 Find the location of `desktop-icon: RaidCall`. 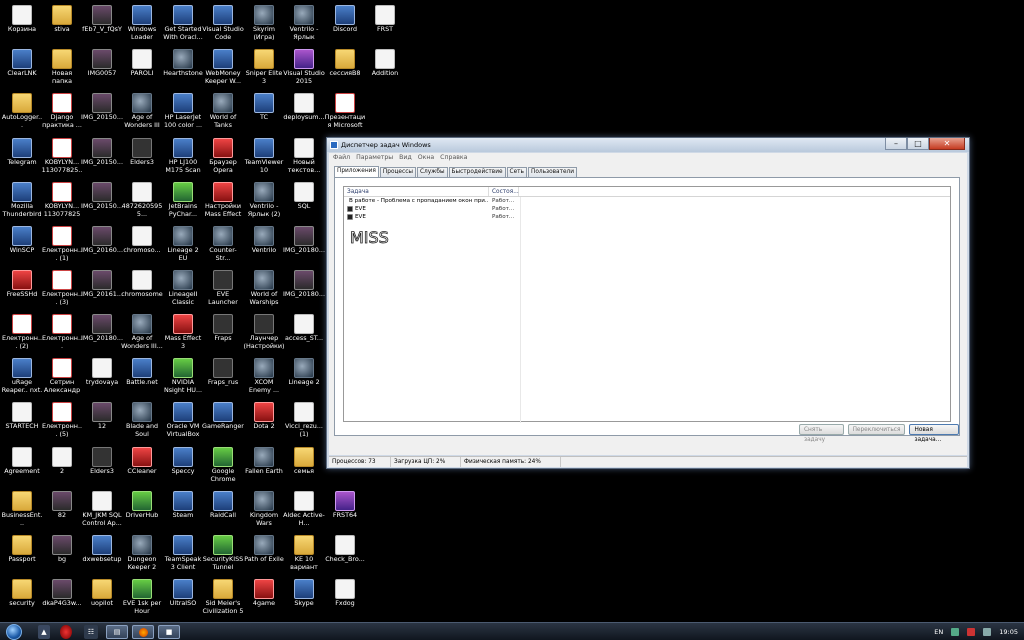

desktop-icon: RaidCall is located at coordinates (223, 512).